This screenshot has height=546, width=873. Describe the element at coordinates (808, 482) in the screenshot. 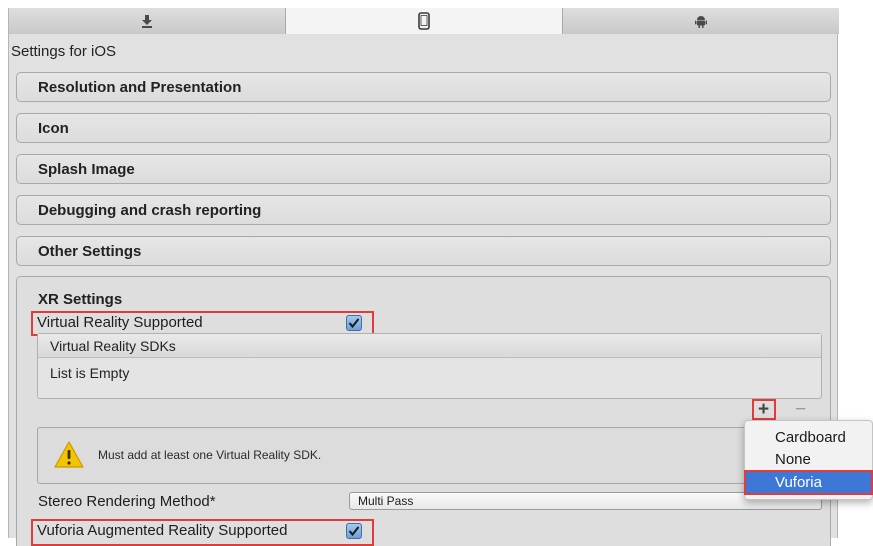

I see `vuforia-menu-highlight` at that location.